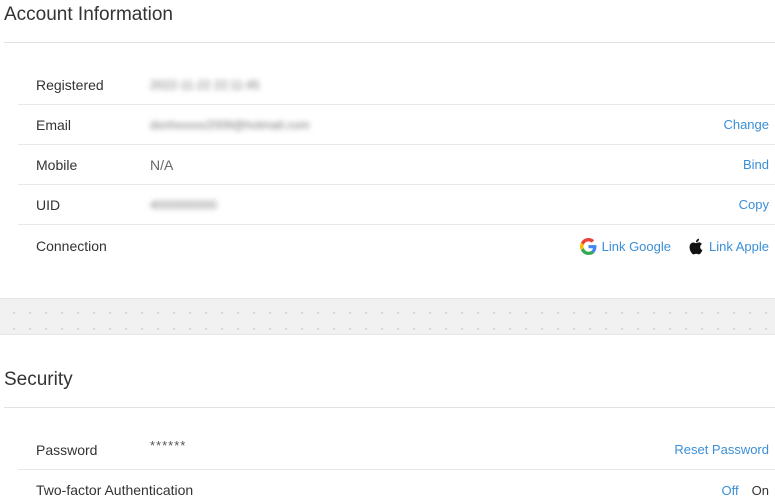  I want to click on twofa-off-option: Off, so click(730, 490).